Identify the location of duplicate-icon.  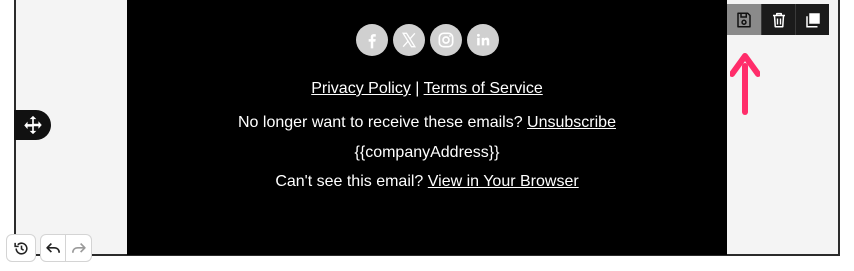
(812, 19).